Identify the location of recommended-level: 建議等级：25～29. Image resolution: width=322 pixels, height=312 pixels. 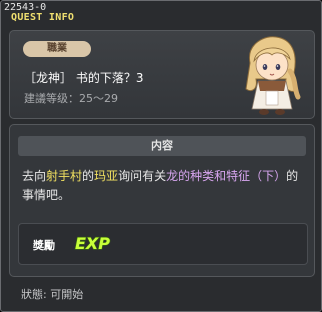
(71, 98).